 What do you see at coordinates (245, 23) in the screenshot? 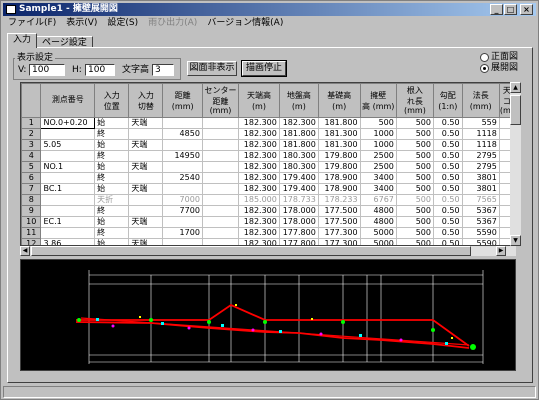
I see `menu-version: バージョン情報(A)` at bounding box center [245, 23].